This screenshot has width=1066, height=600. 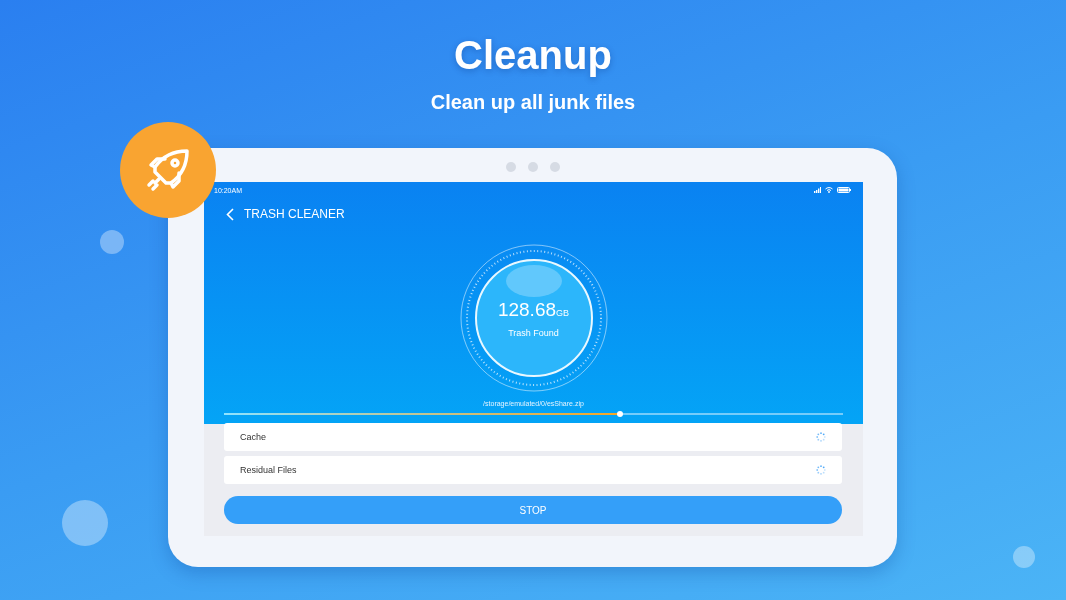 I want to click on category-label: Cache, so click(x=253, y=437).